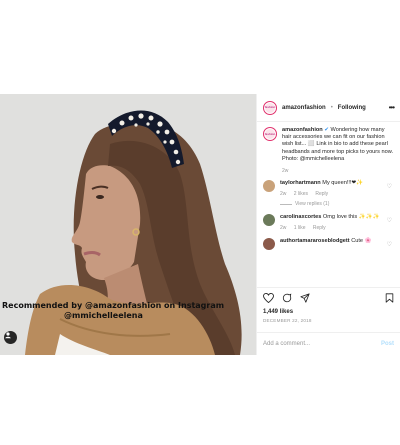  I want to click on caption-time: 2w, so click(285, 171).